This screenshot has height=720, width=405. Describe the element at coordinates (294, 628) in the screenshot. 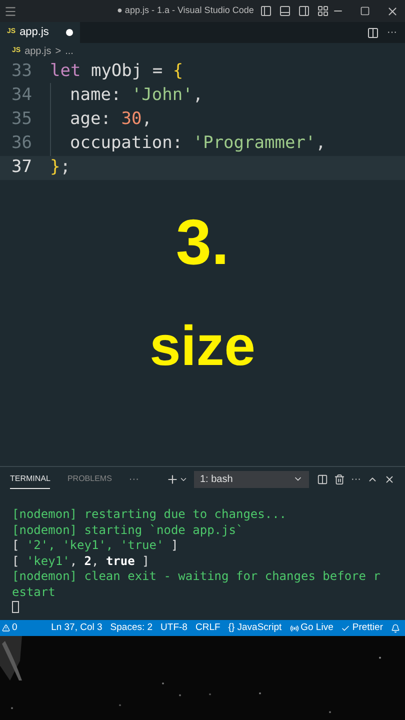

I see `broadcast-icon` at that location.